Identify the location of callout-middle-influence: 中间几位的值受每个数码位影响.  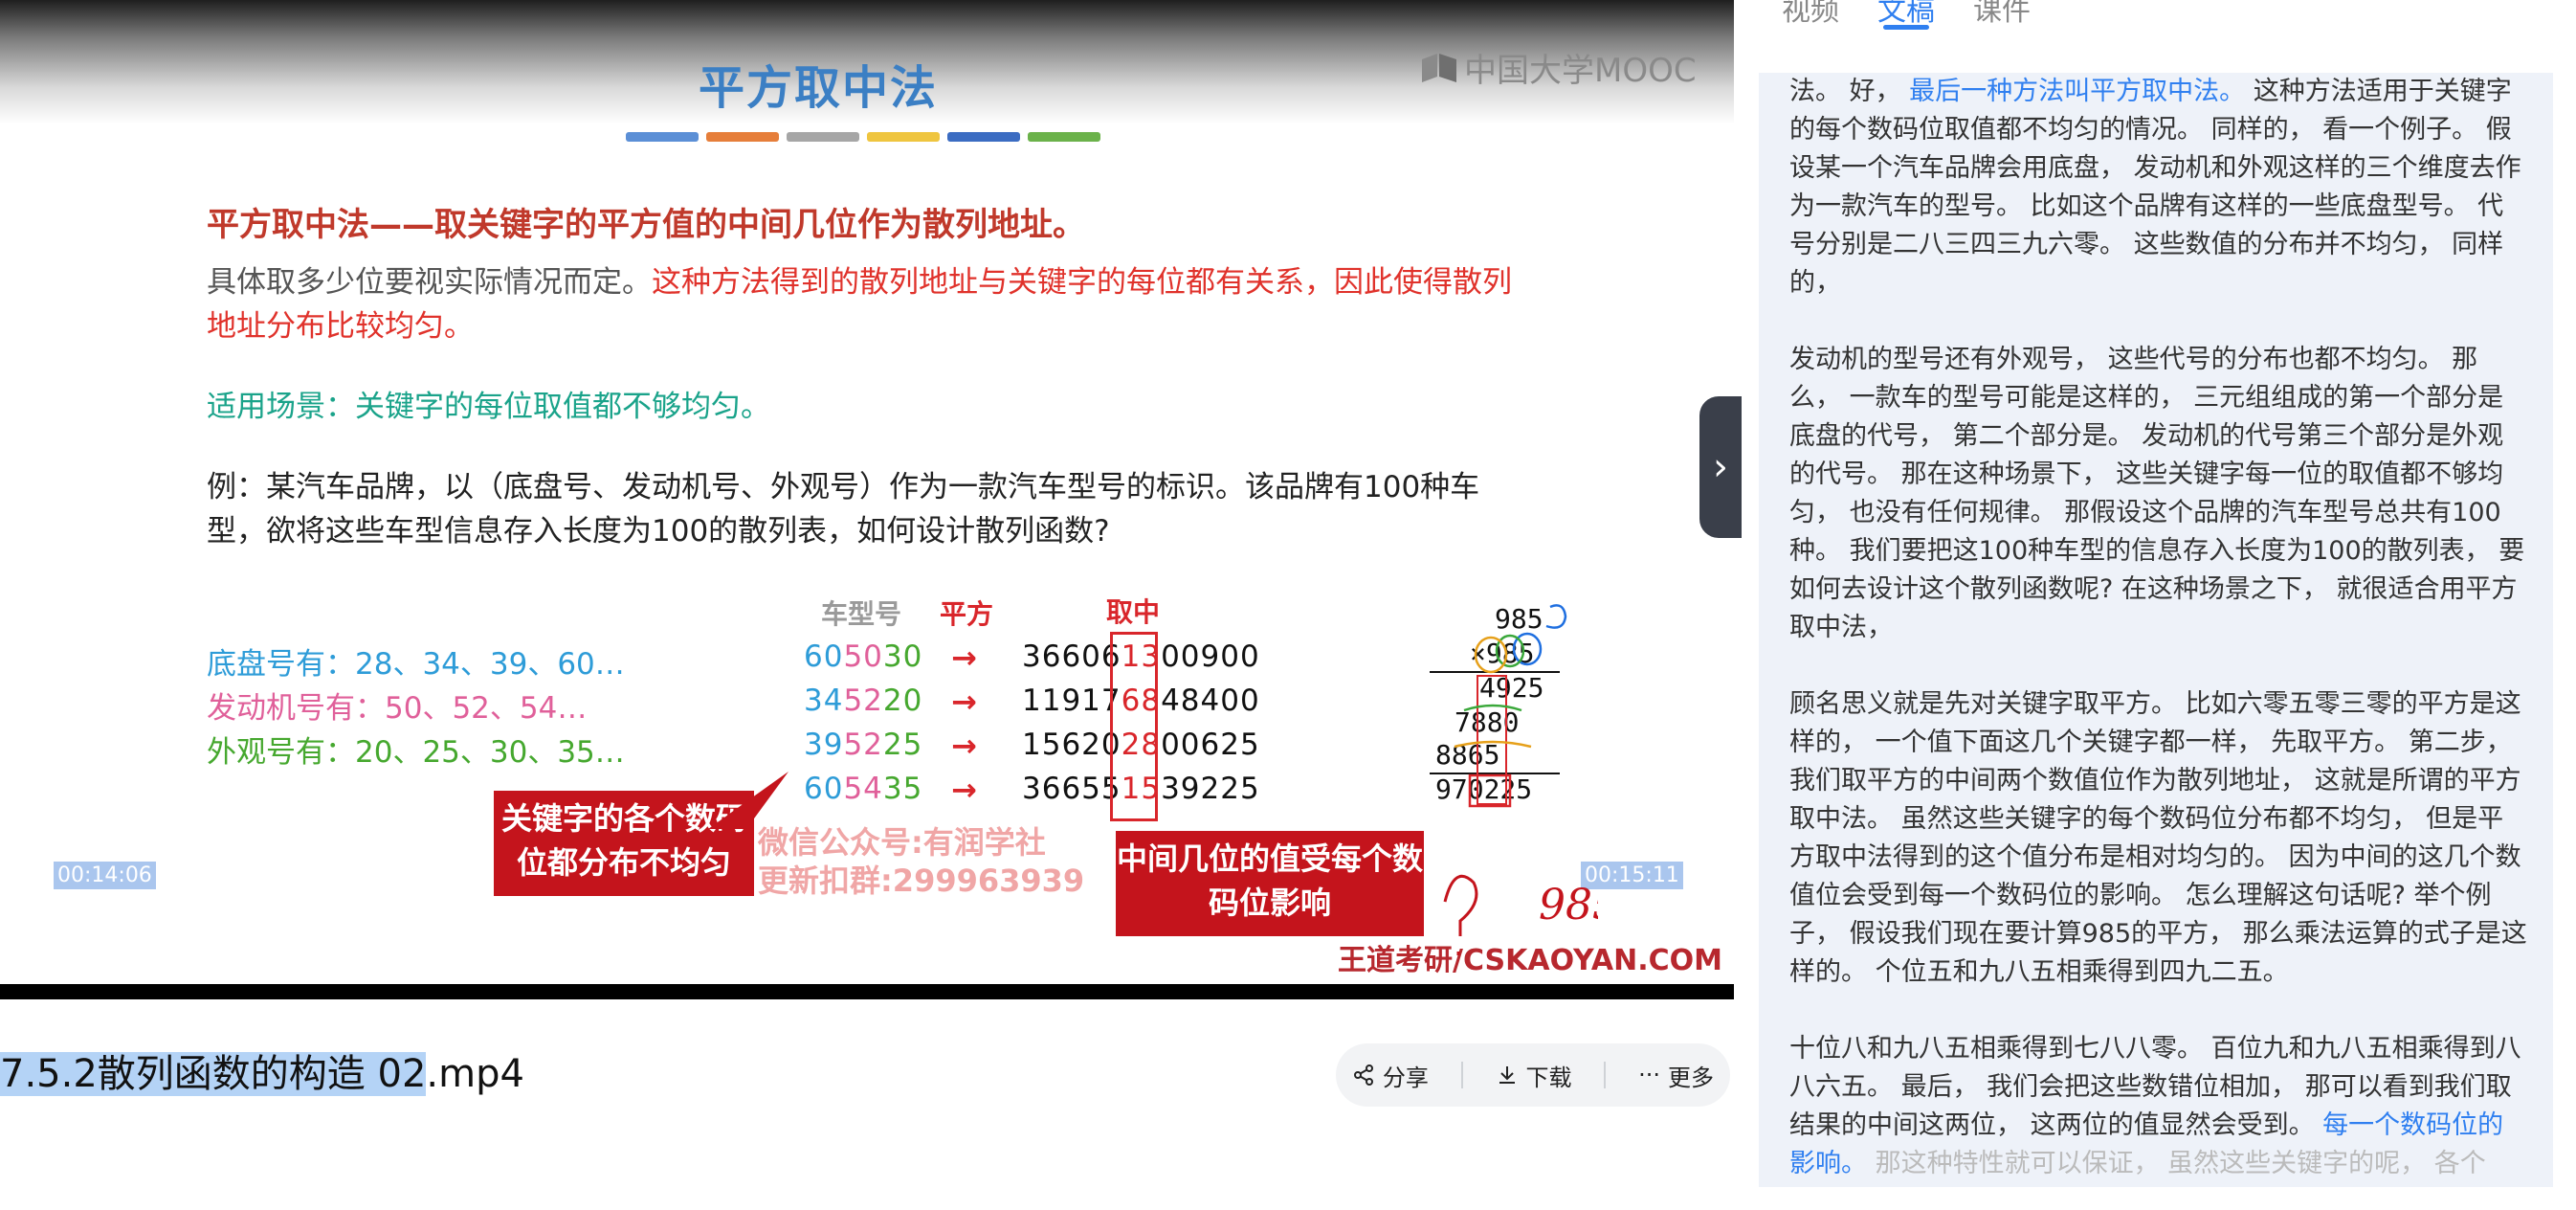
(1270, 883).